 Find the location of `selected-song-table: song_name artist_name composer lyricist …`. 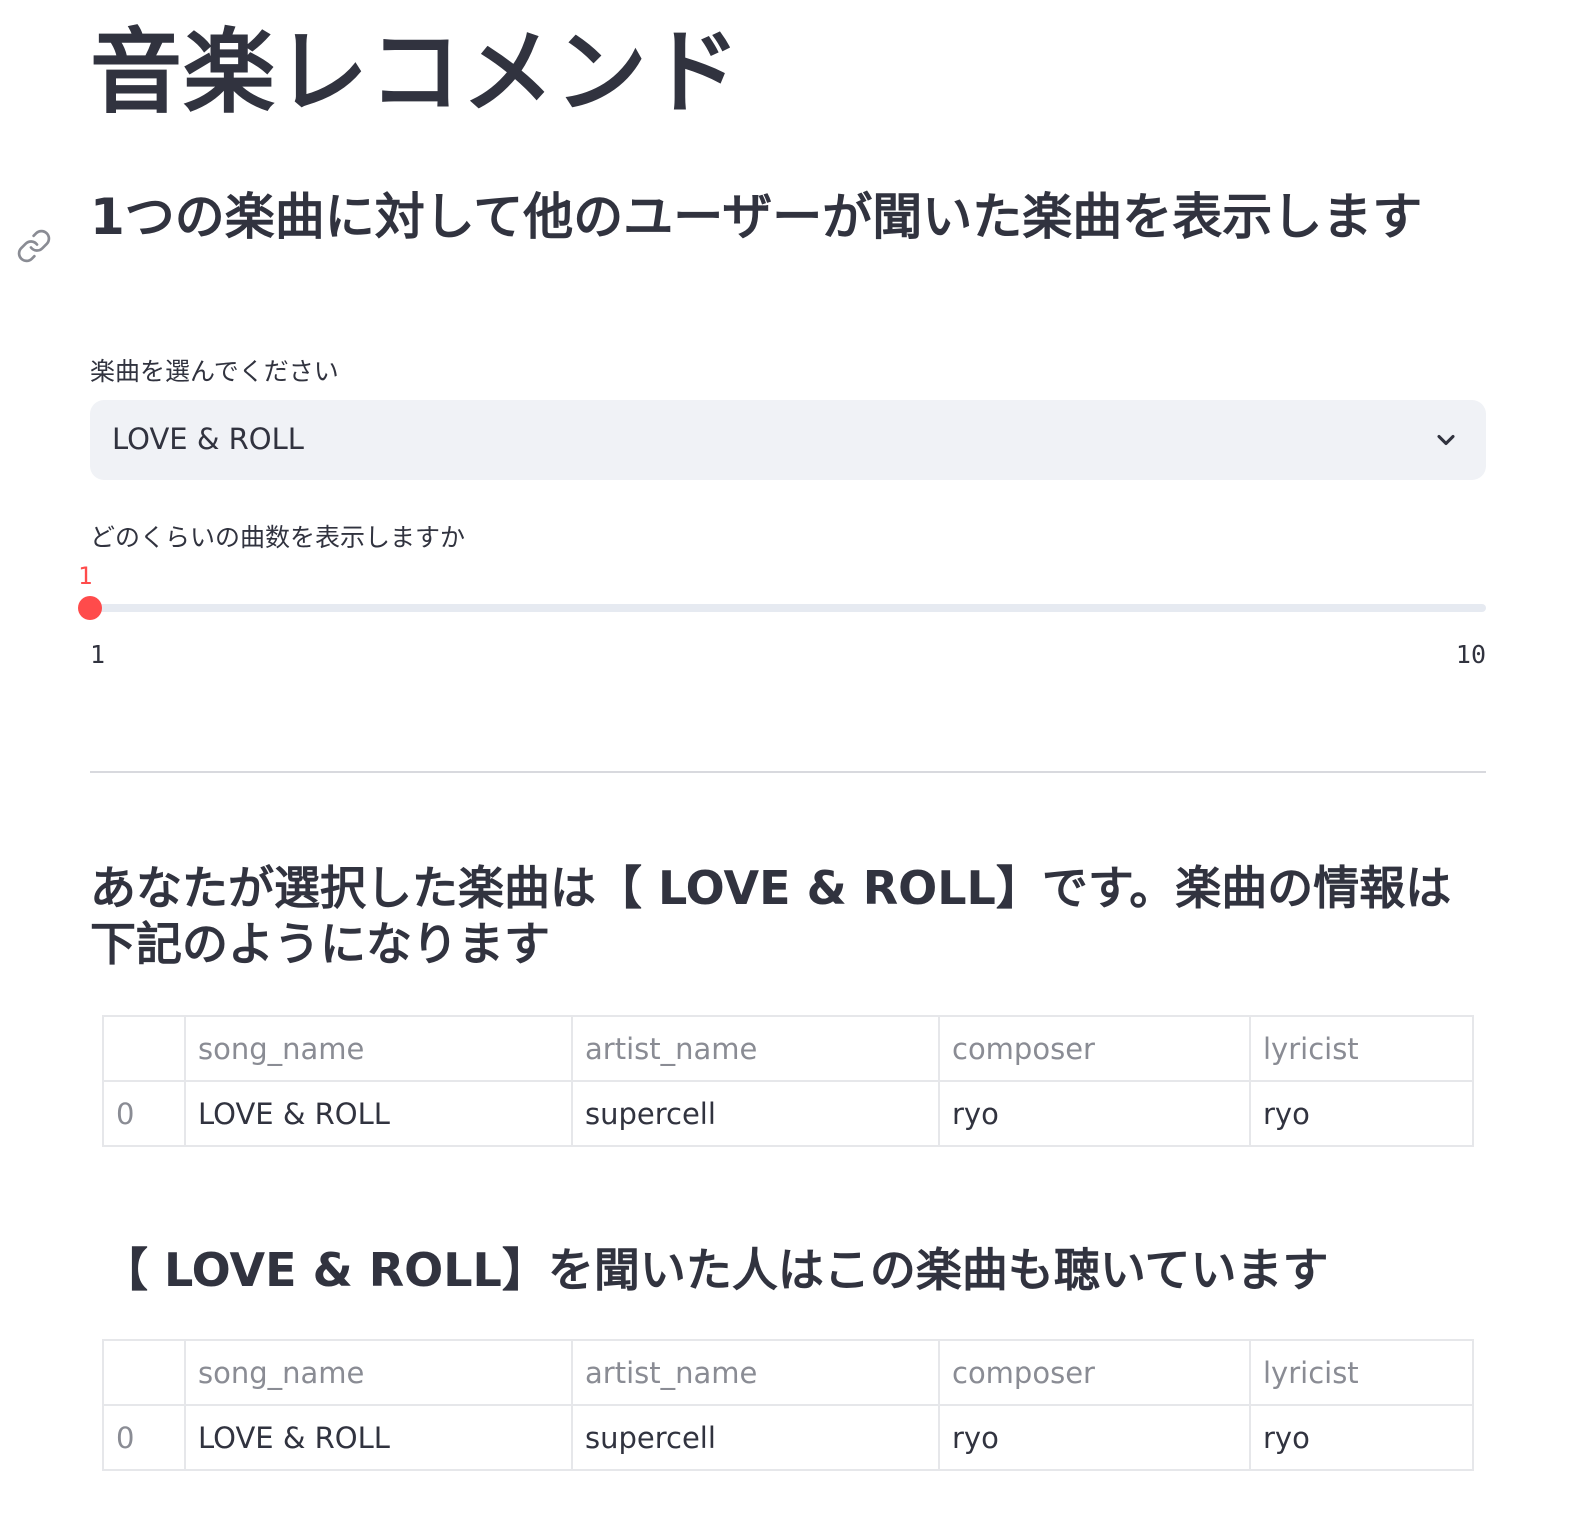

selected-song-table: song_name artist_name composer lyricist … is located at coordinates (788, 1081).